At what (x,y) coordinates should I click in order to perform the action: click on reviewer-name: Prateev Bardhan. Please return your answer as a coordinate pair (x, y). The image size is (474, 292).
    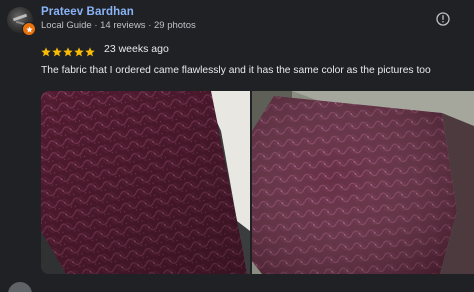
    Looking at the image, I should click on (87, 12).